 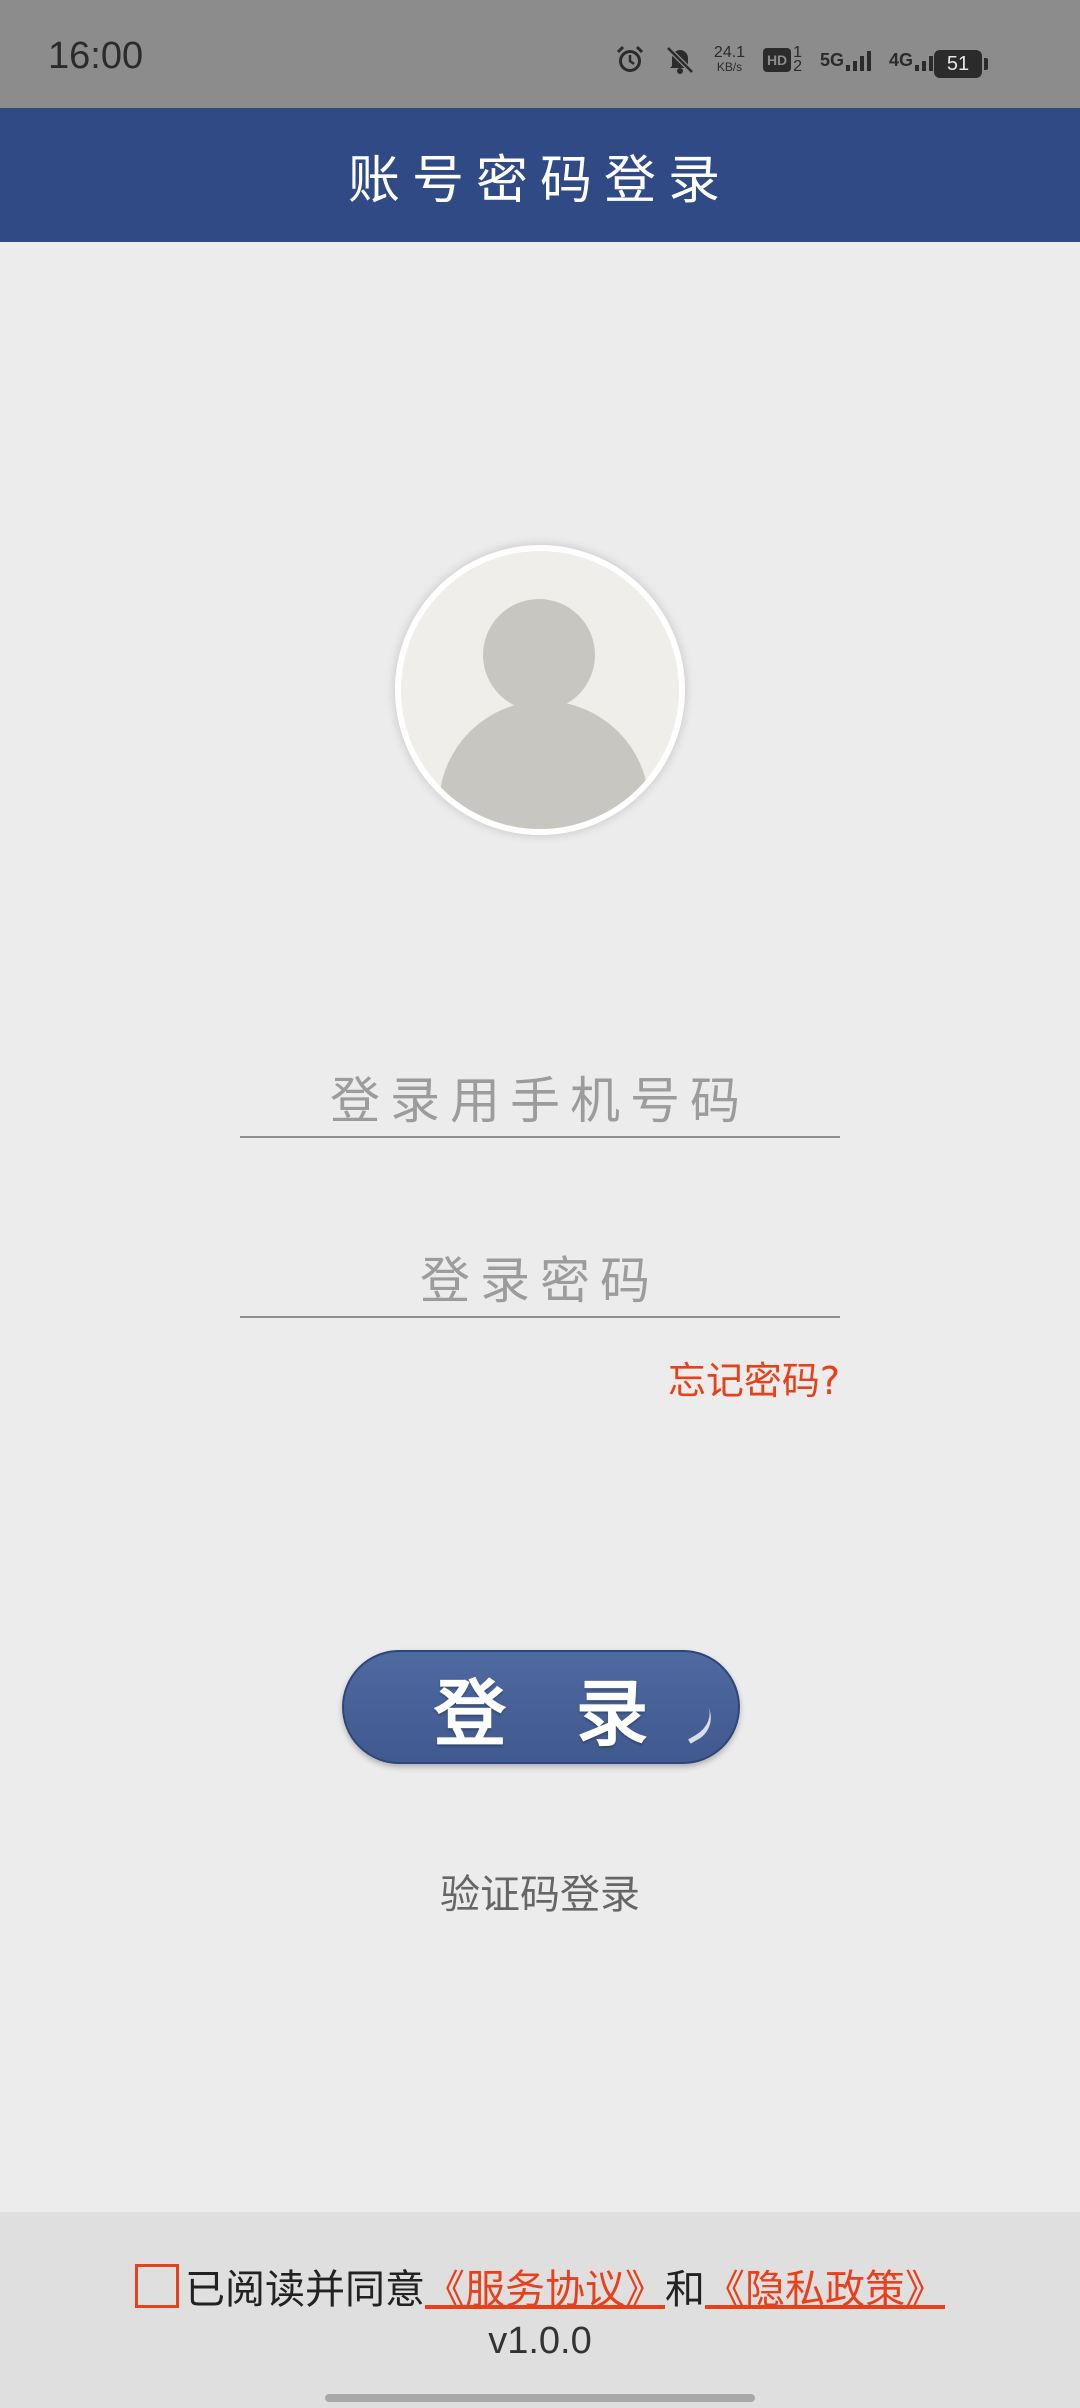 What do you see at coordinates (539, 180) in the screenshot?
I see `page-title: 账号密码登录` at bounding box center [539, 180].